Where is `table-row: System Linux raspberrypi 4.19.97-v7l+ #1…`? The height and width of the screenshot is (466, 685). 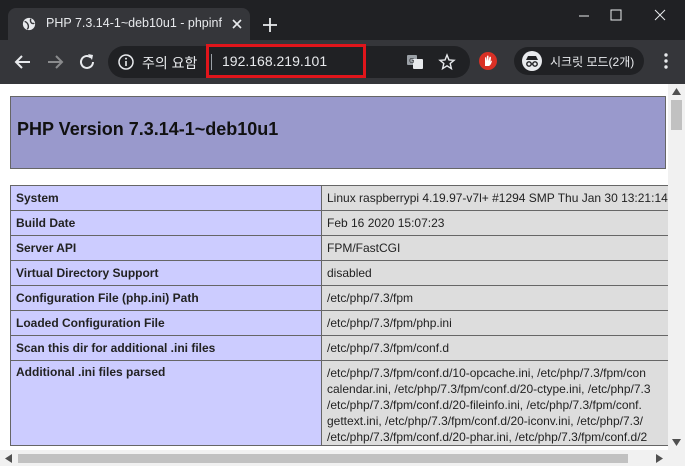
table-row: System Linux raspberrypi 4.19.97-v7l+ #1… is located at coordinates (341, 198).